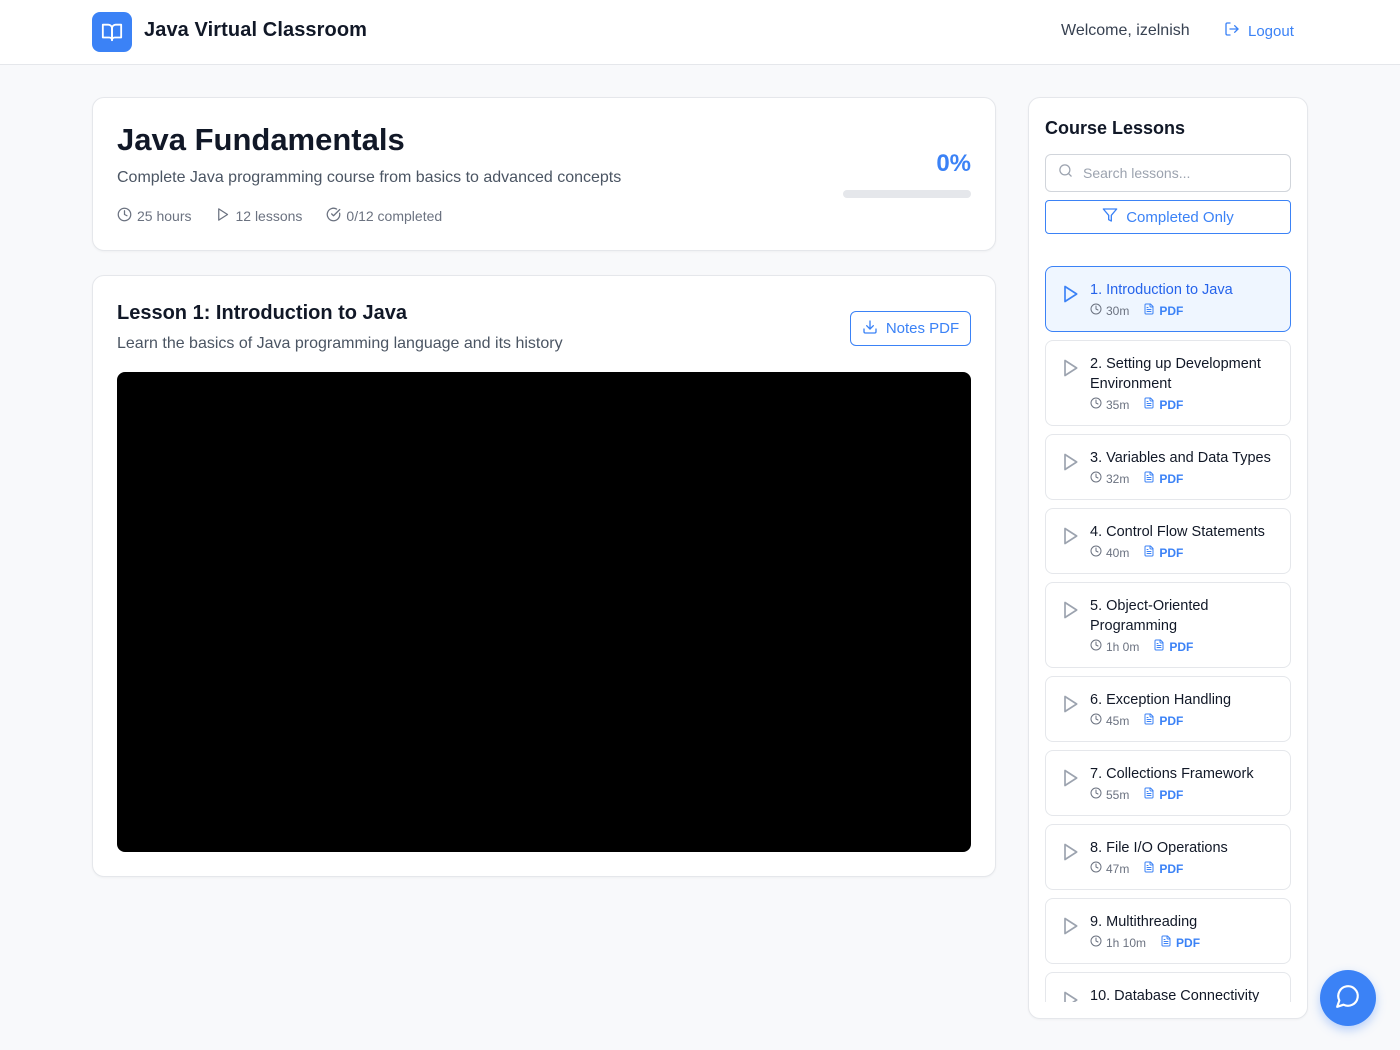 Image resolution: width=1400 pixels, height=1050 pixels. I want to click on lesson-item: 8. File I/O Operations 47m PDF, so click(1168, 857).